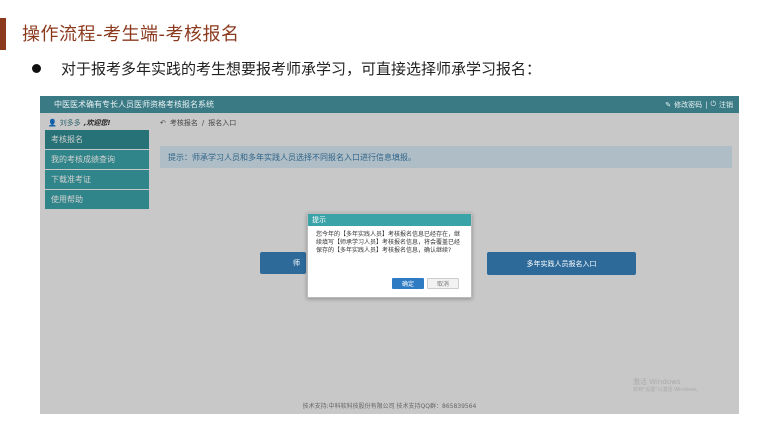 The width and height of the screenshot is (778, 432). I want to click on logout-link: 注销, so click(726, 105).